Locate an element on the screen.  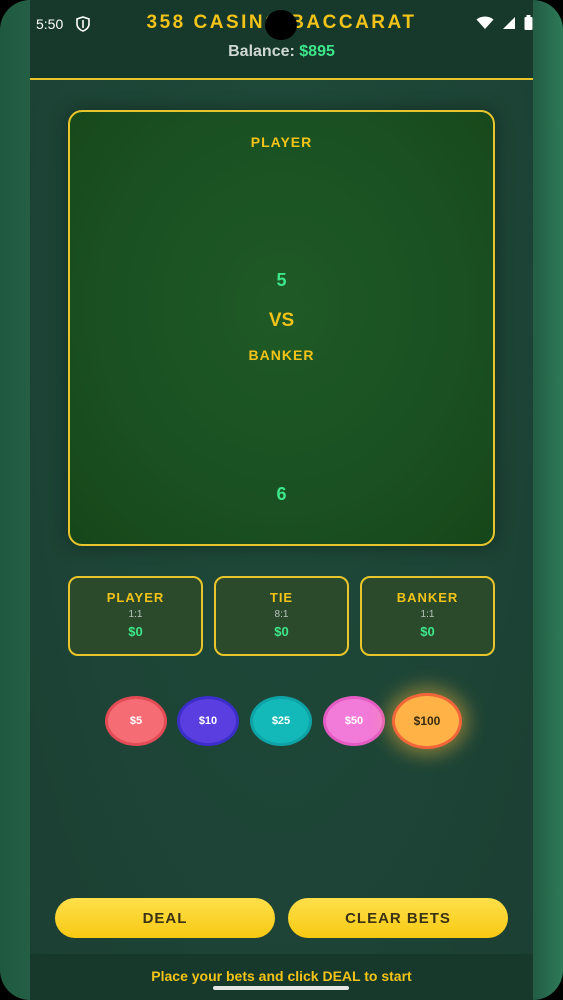
deal-button: DEAL is located at coordinates (165, 918).